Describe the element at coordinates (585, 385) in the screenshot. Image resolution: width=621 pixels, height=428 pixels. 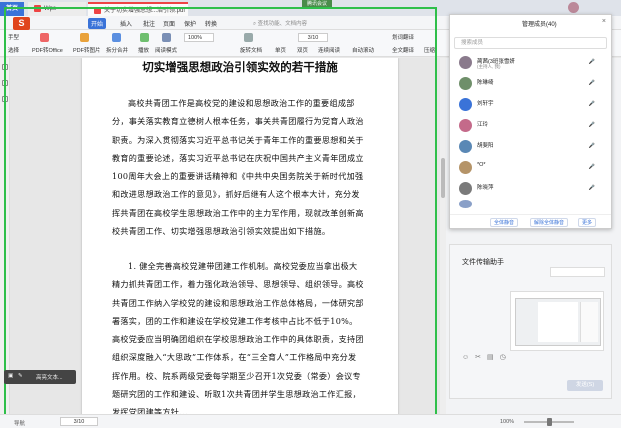
I see `send-button: 发送(S)` at that location.